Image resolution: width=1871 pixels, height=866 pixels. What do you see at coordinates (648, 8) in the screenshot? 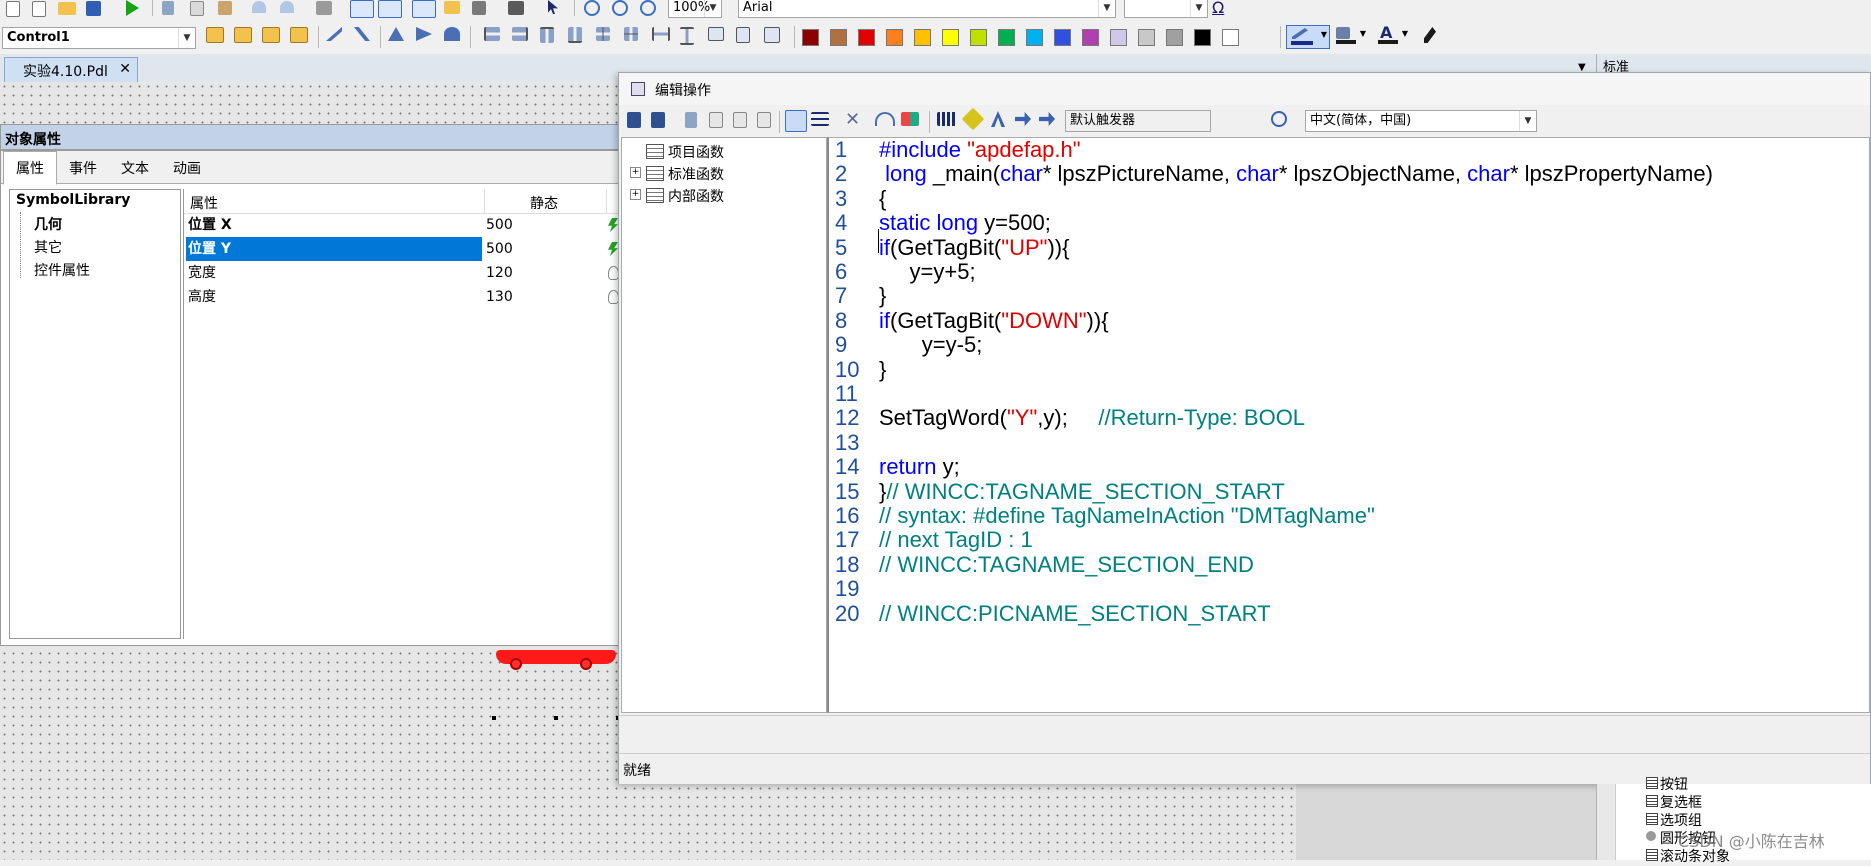
I see `zoom-fit-icon` at bounding box center [648, 8].